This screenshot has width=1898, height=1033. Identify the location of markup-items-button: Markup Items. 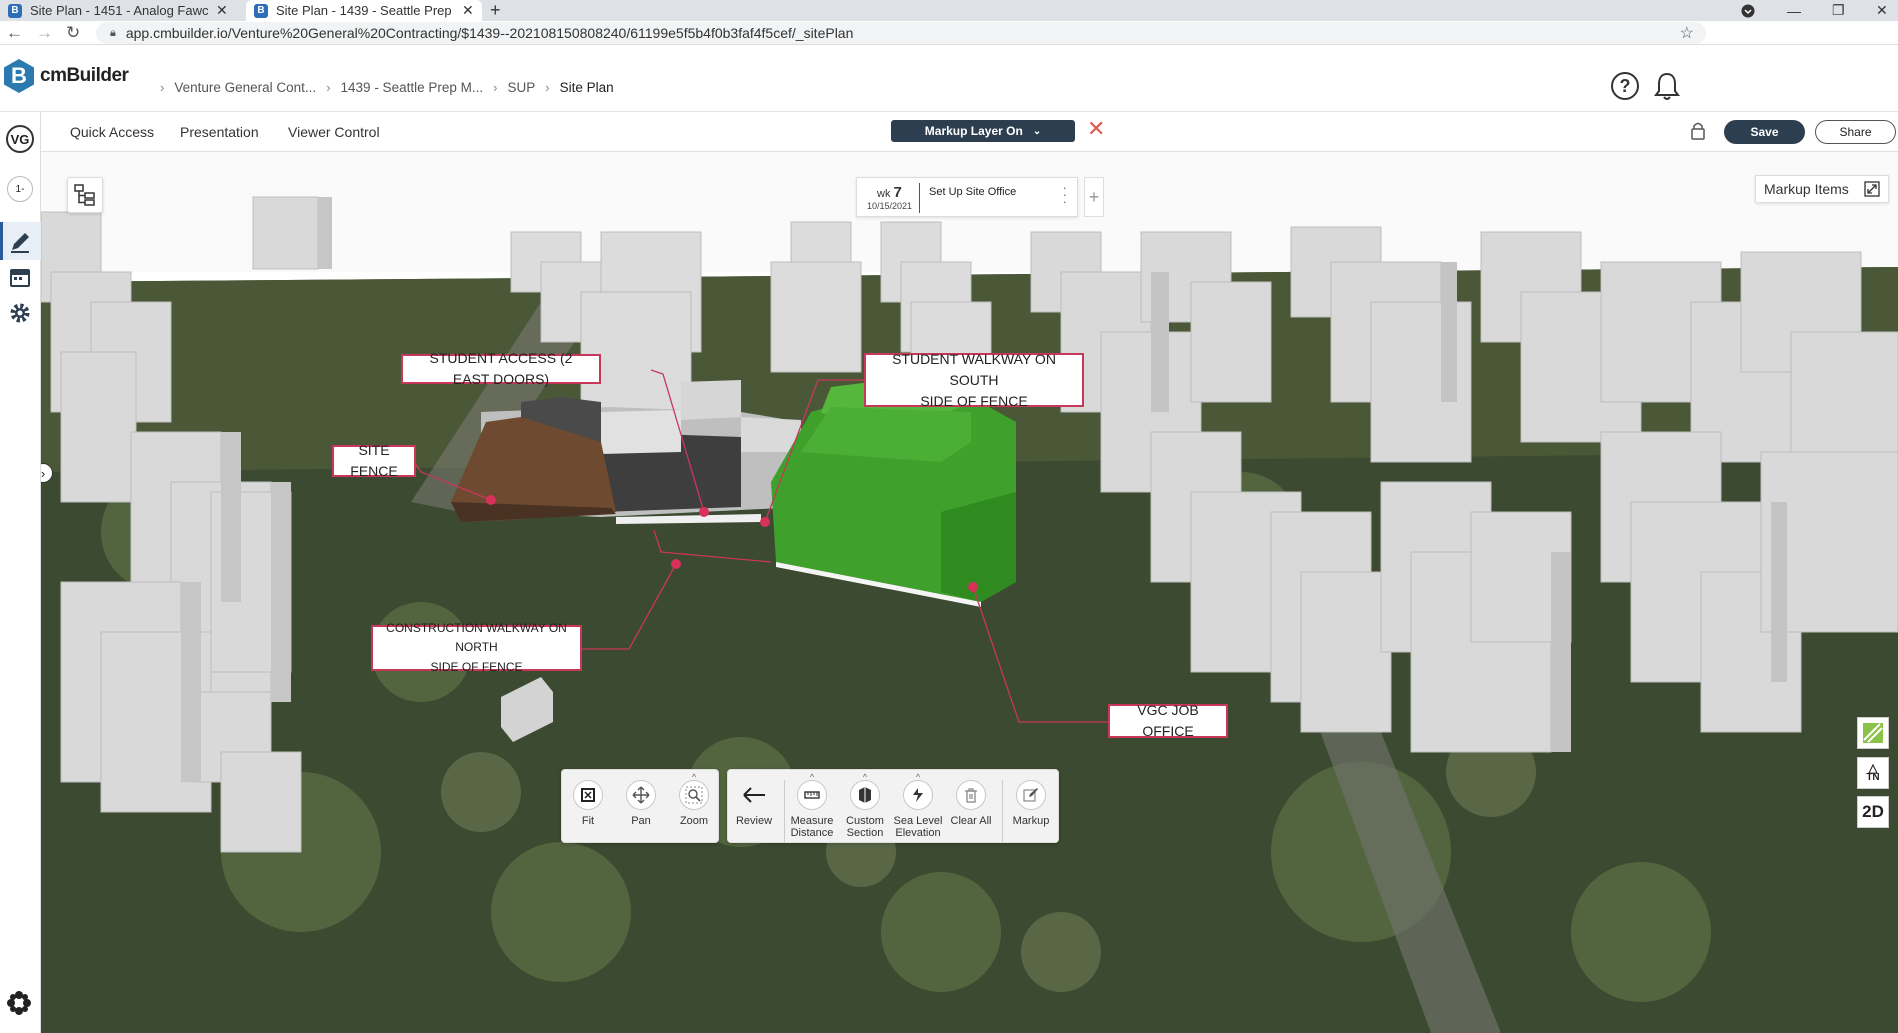
(1822, 189).